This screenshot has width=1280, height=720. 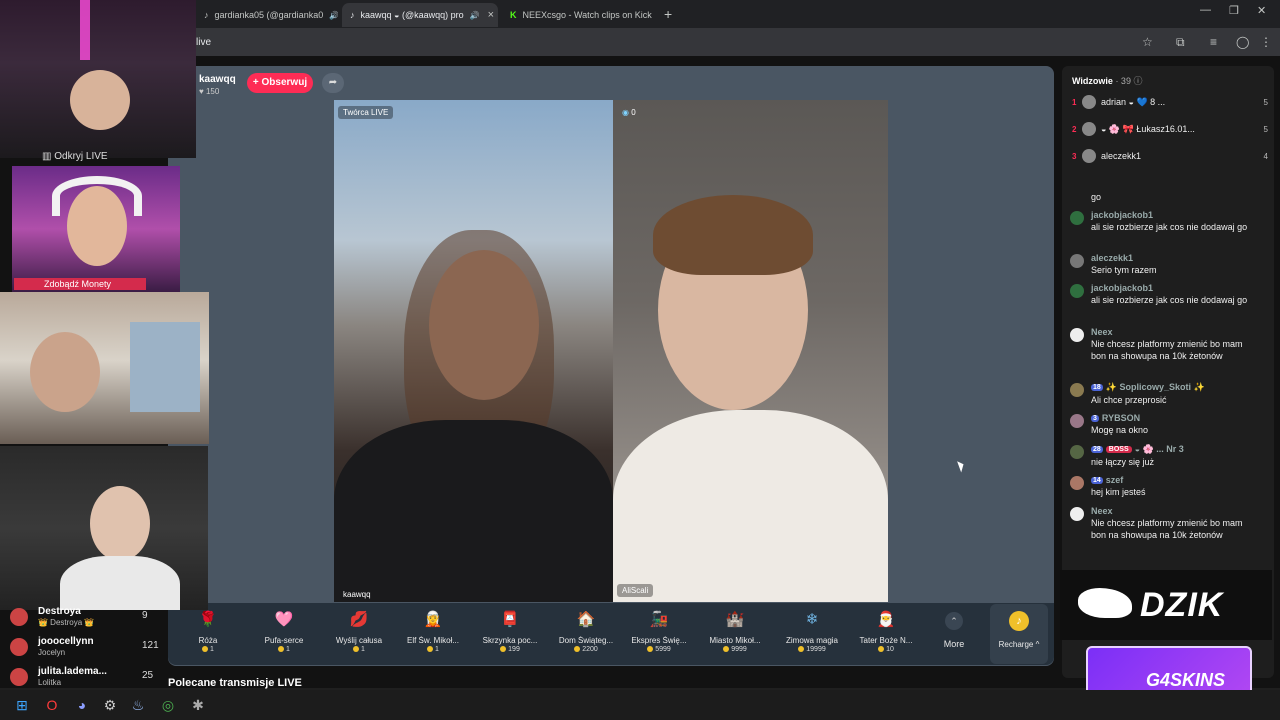 What do you see at coordinates (954, 621) in the screenshot?
I see `chevron-up-icon: ⌃` at bounding box center [954, 621].